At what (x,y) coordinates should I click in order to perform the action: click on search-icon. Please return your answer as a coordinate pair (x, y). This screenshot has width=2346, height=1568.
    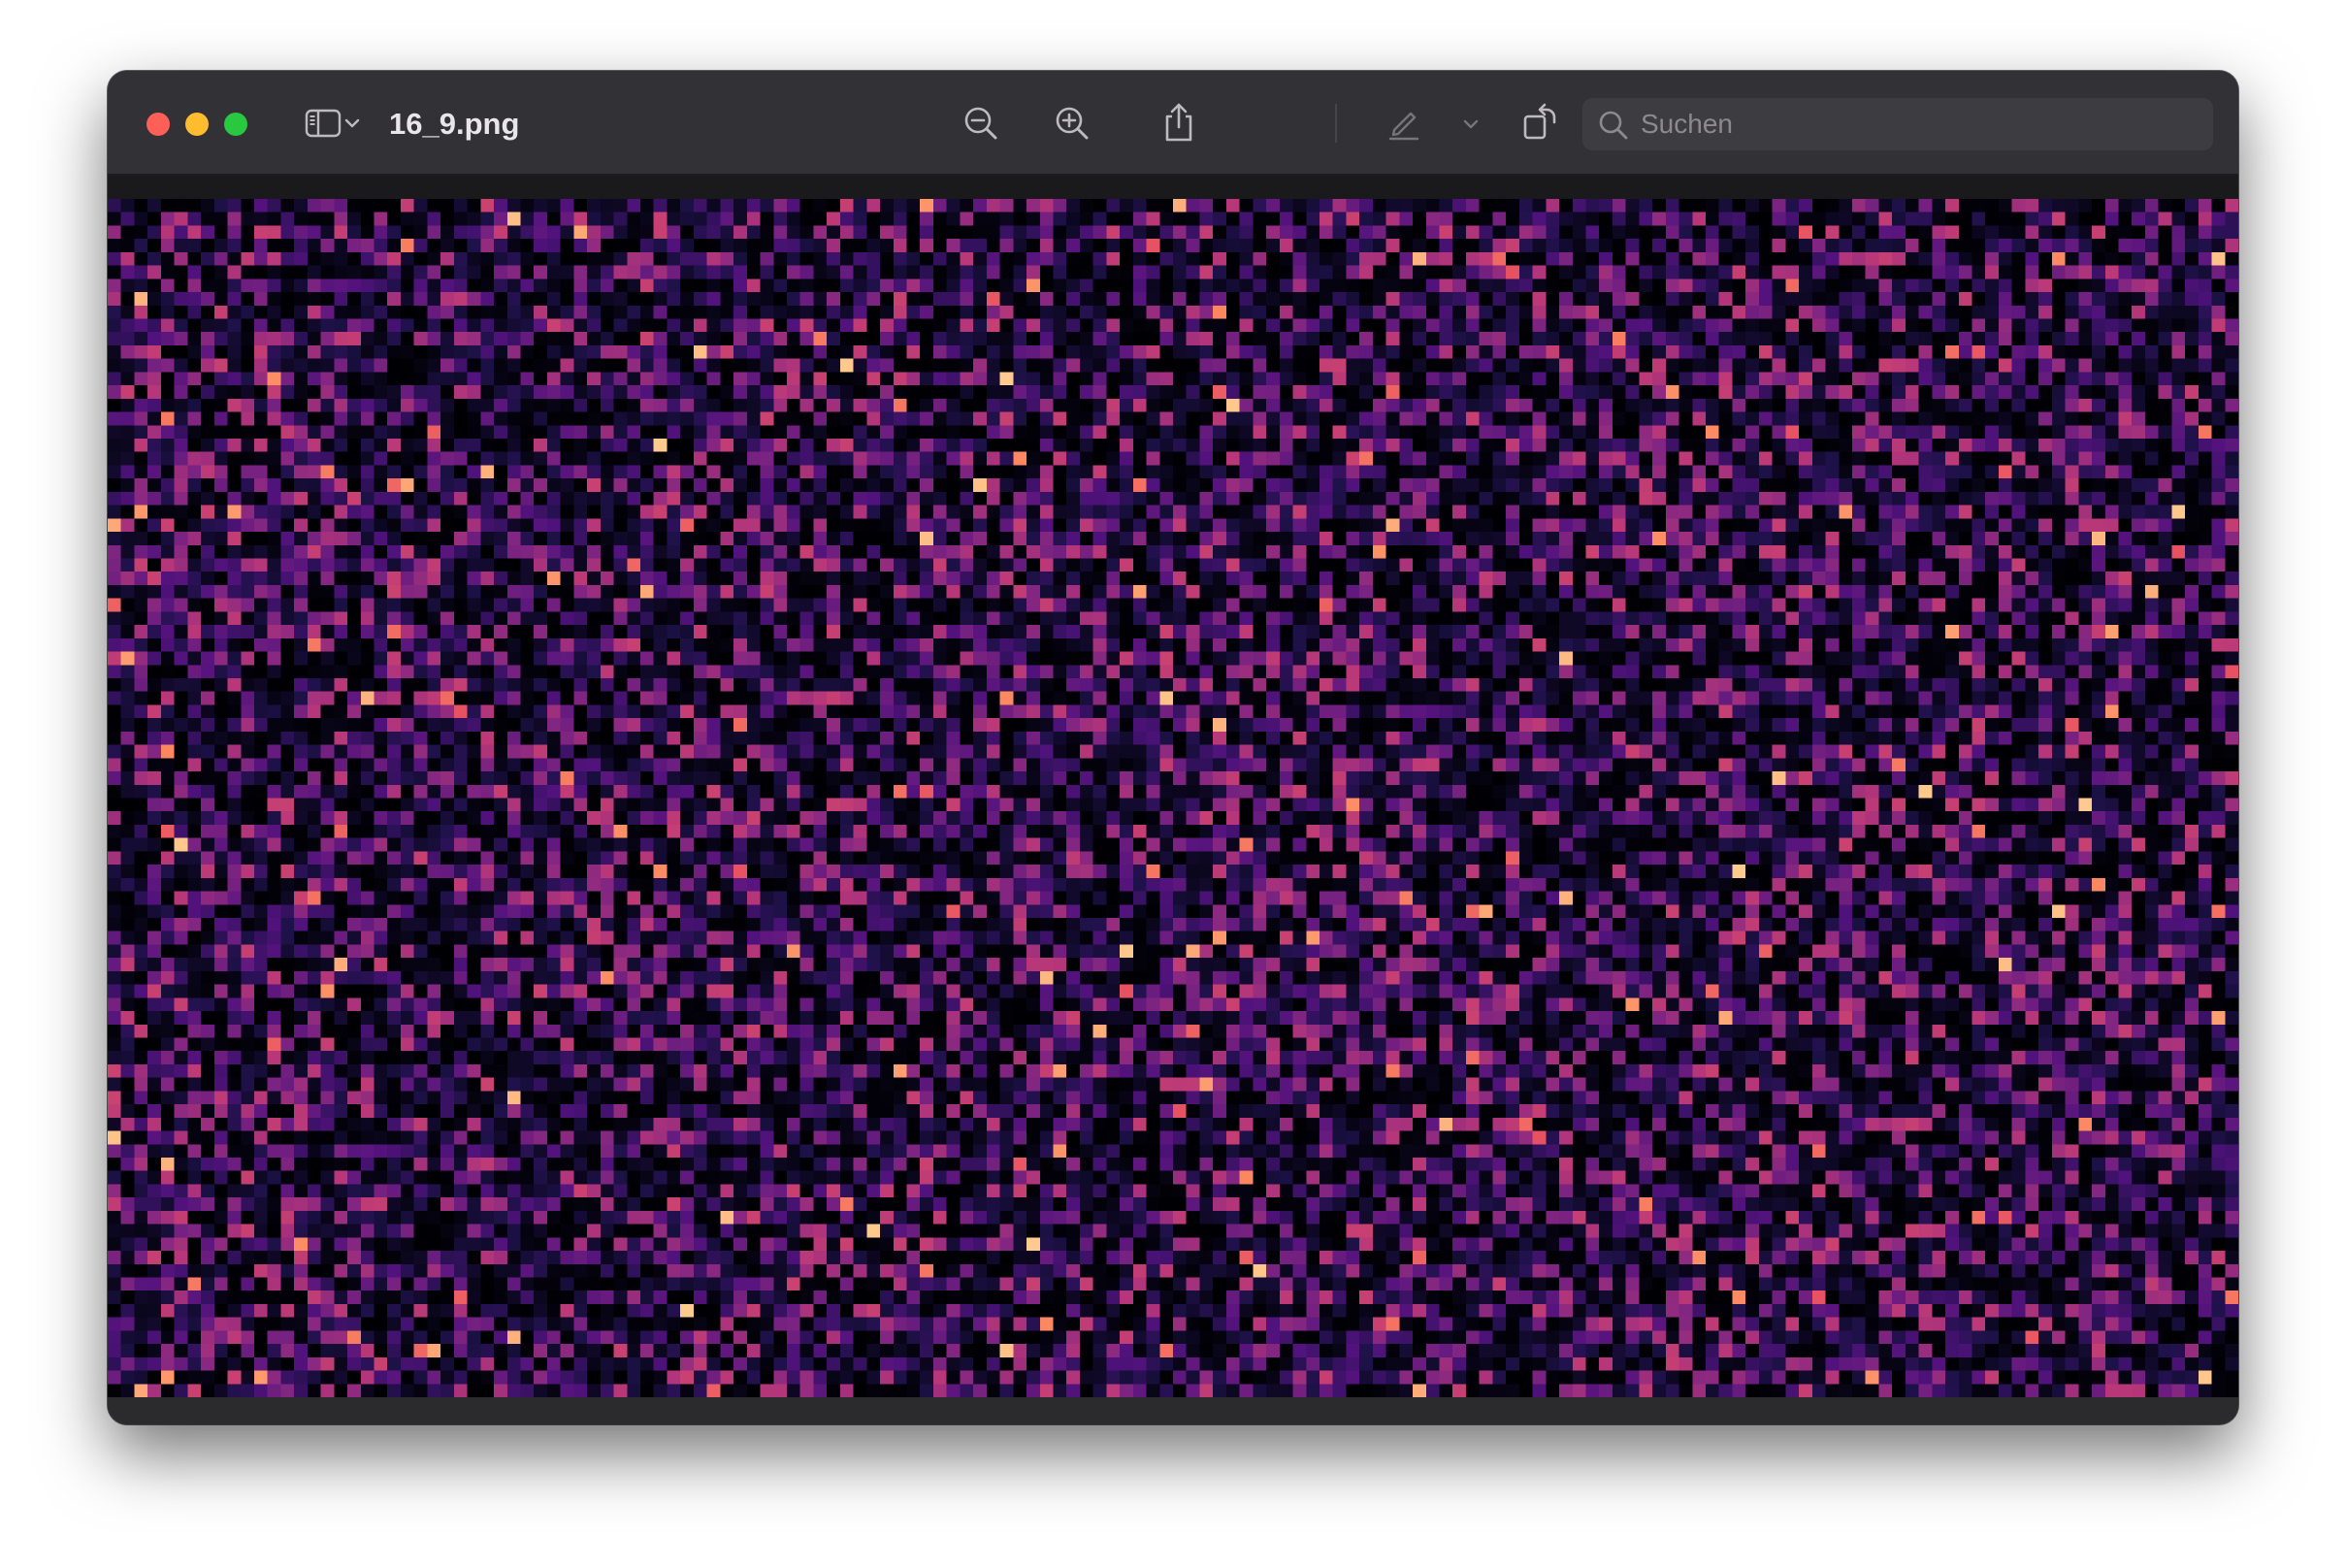
    Looking at the image, I should click on (1614, 125).